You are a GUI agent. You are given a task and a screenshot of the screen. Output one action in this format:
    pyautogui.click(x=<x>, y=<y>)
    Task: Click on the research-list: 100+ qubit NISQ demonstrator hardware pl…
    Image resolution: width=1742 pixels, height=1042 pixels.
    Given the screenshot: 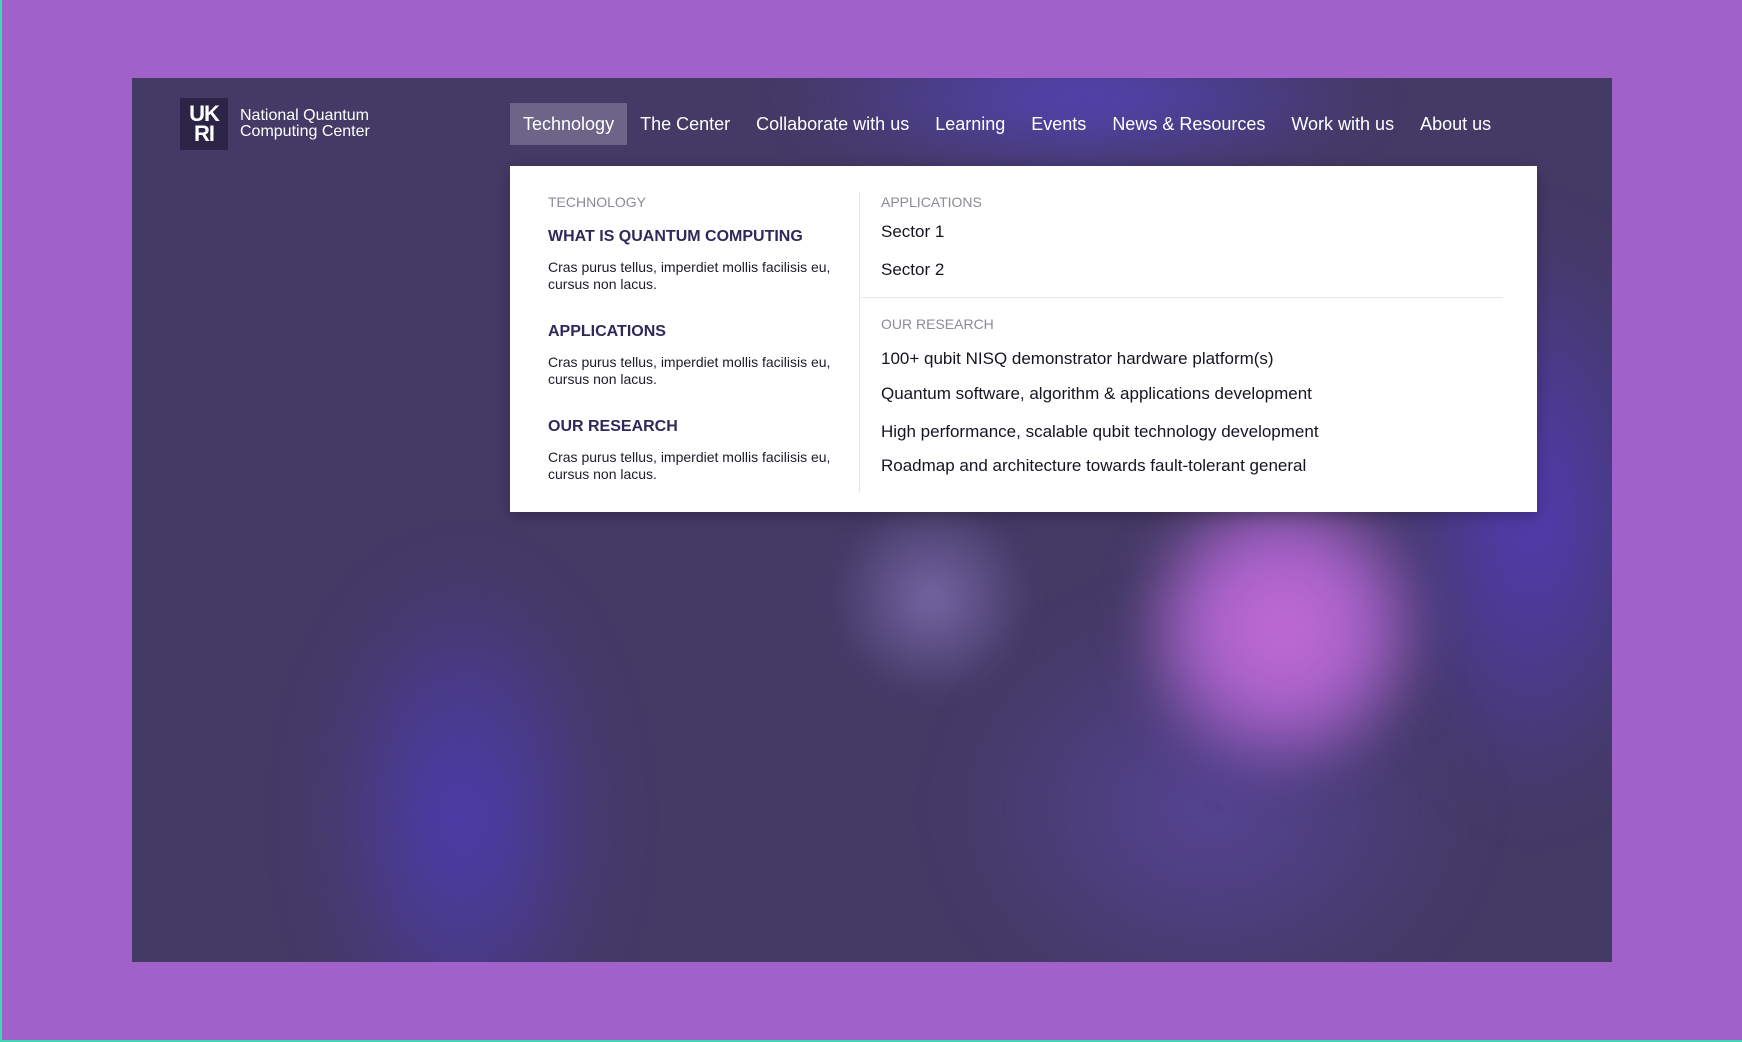 What is the action you would take?
    pyautogui.click(x=1193, y=412)
    